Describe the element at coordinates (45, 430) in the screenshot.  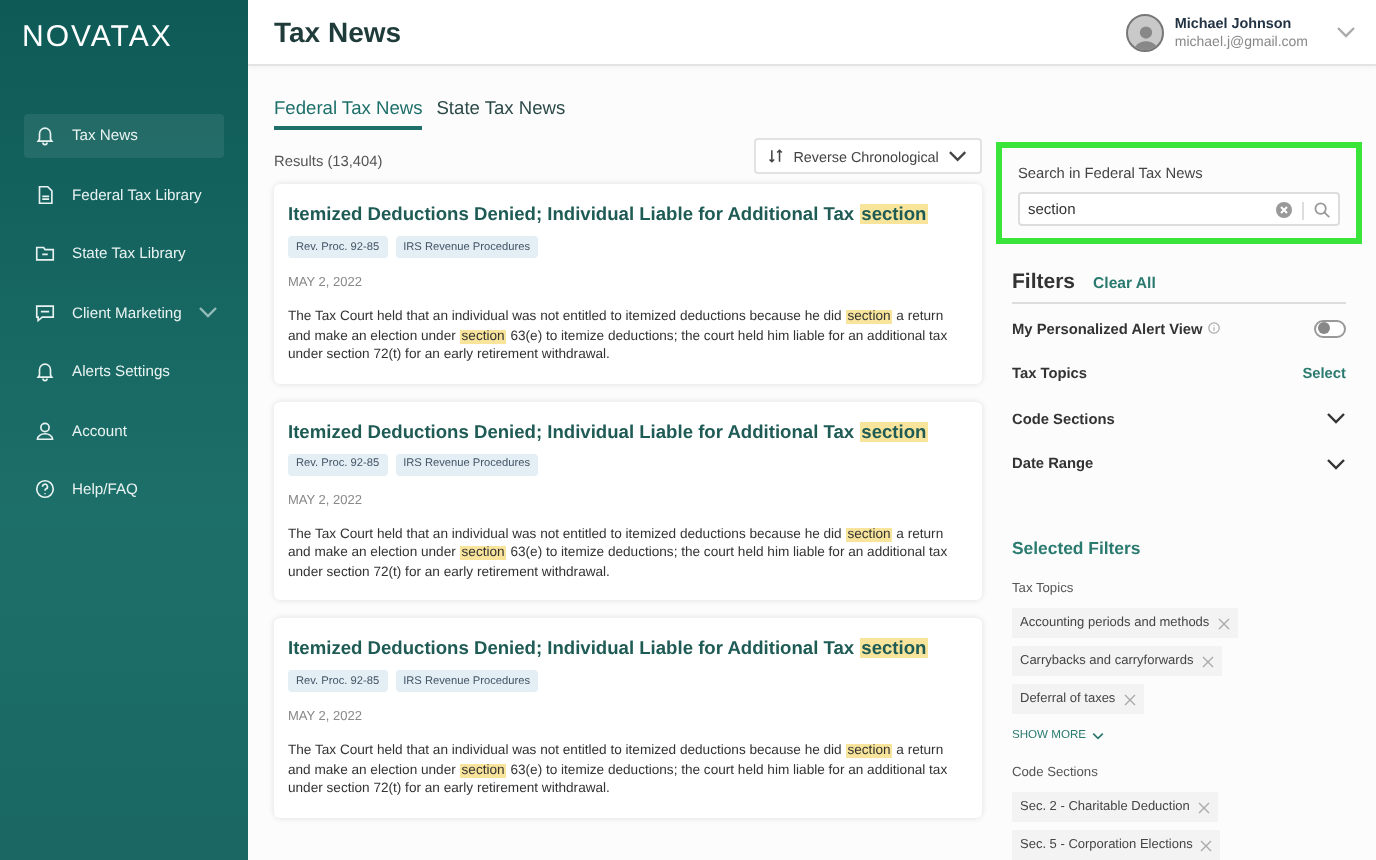
I see `person-icon` at that location.